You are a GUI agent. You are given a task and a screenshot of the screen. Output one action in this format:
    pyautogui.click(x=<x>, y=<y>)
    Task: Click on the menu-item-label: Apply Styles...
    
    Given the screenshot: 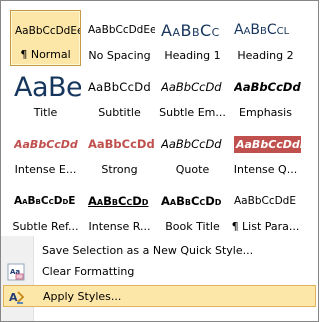 What is the action you would take?
    pyautogui.click(x=82, y=296)
    